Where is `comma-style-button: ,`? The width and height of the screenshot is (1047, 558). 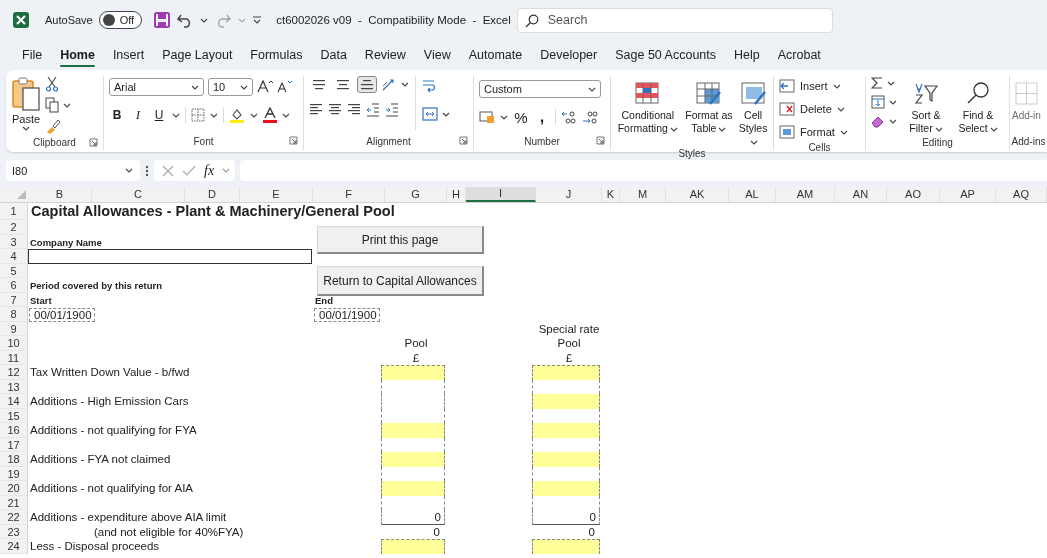
comma-style-button: , is located at coordinates (542, 117).